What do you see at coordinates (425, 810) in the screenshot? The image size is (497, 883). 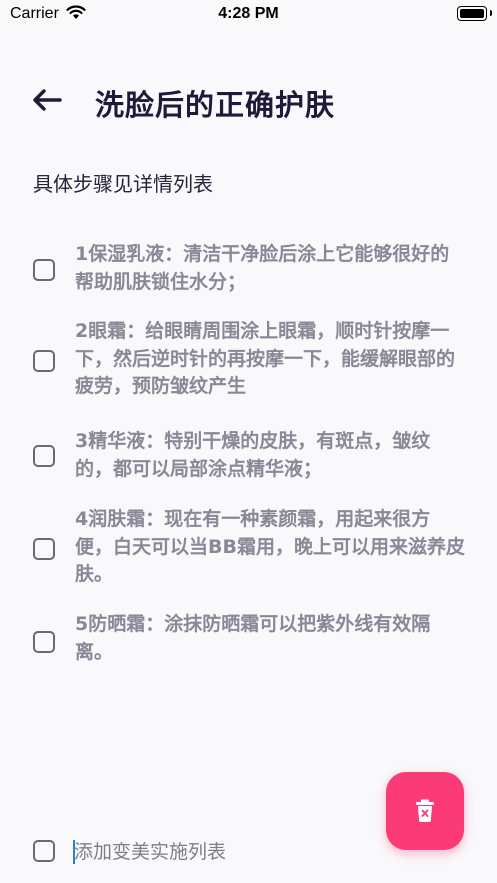 I see `trash-icon` at bounding box center [425, 810].